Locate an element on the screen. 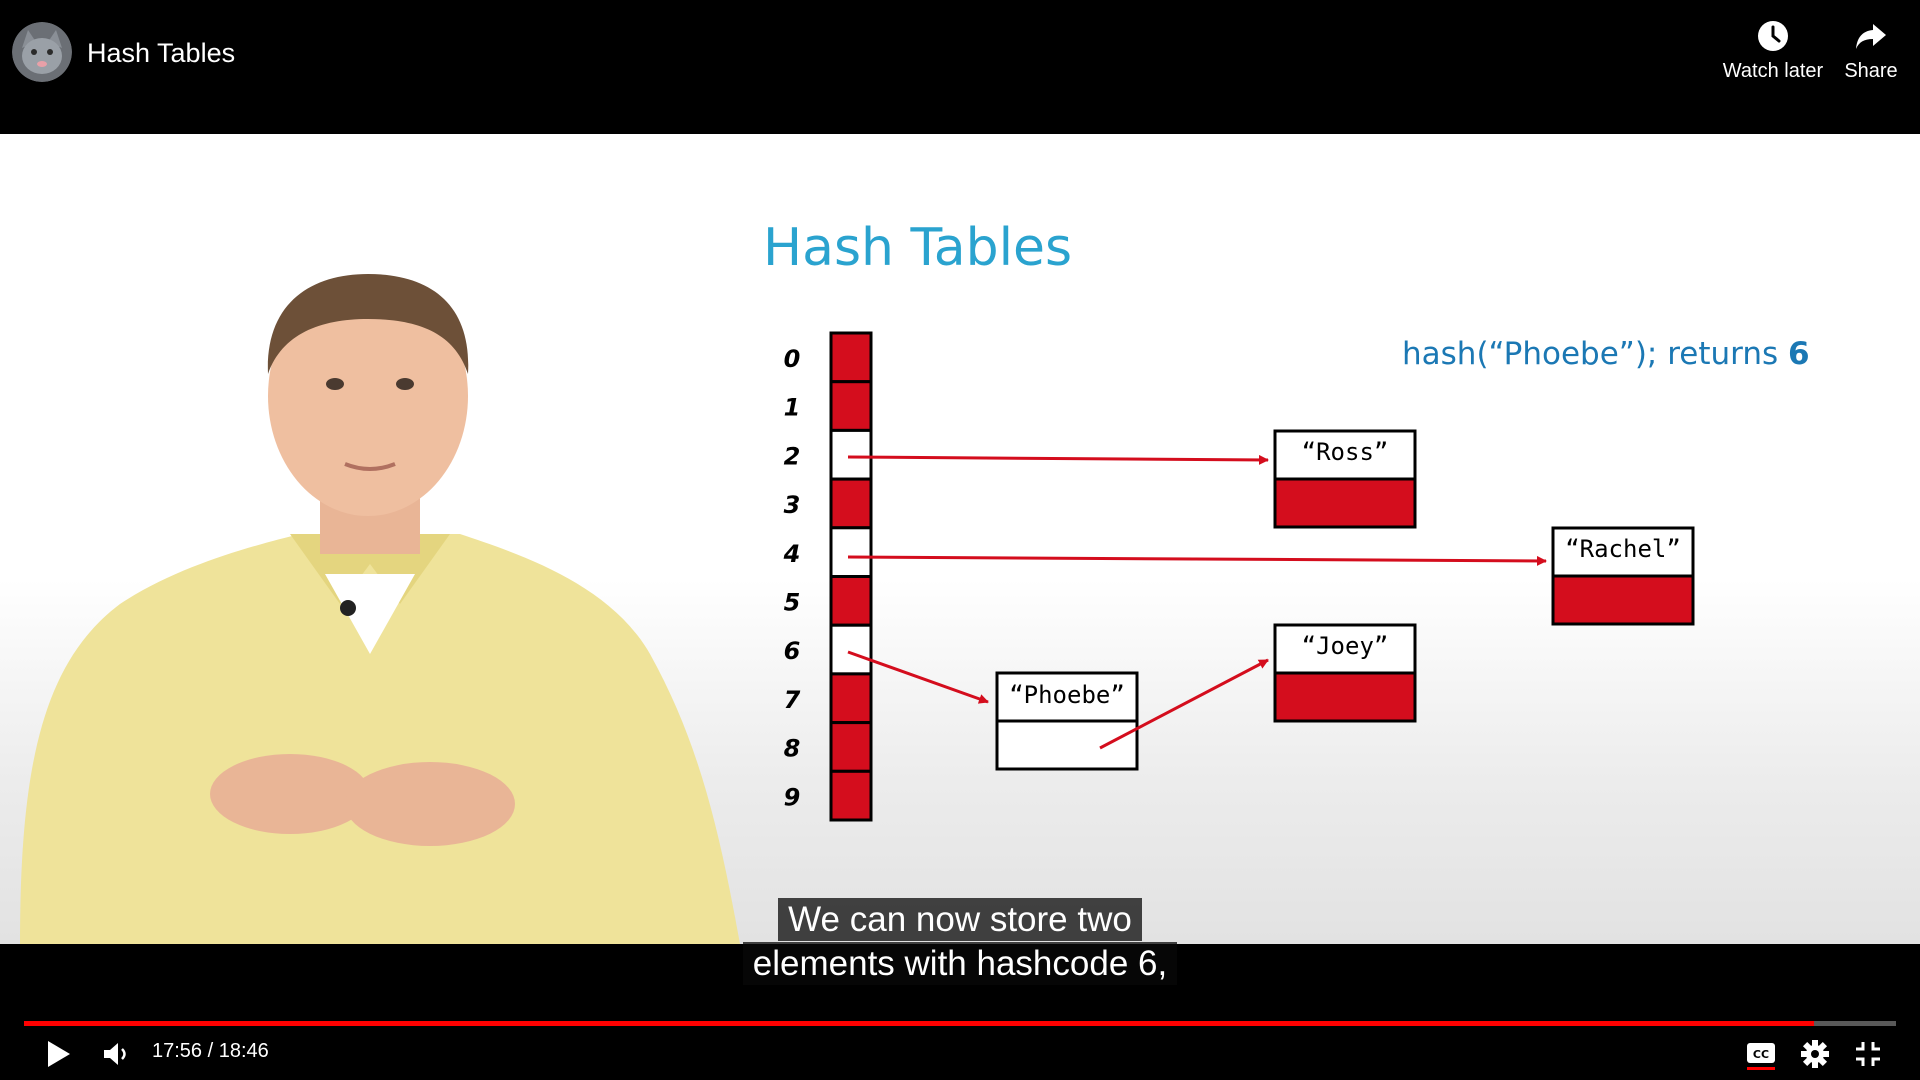  bucket-index-2: 2 is located at coordinates (792, 456).